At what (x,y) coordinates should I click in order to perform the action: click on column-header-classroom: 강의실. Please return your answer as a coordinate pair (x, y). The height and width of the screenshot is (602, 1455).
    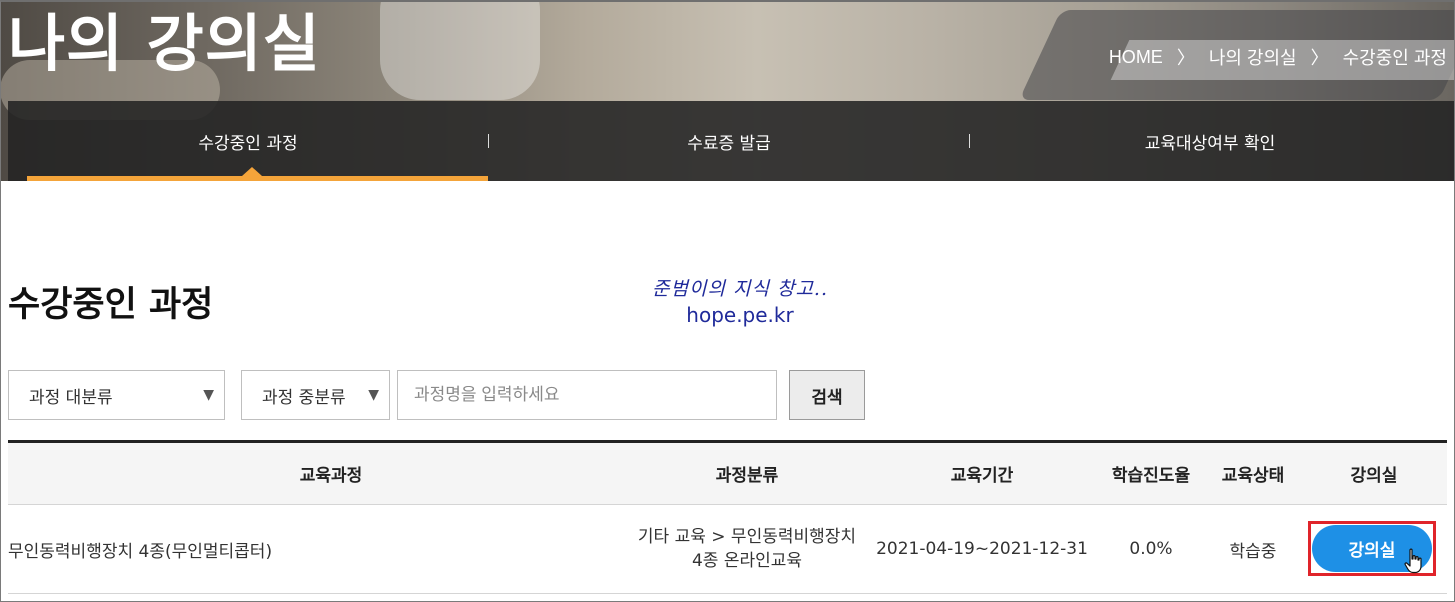
    Looking at the image, I should click on (1374, 476).